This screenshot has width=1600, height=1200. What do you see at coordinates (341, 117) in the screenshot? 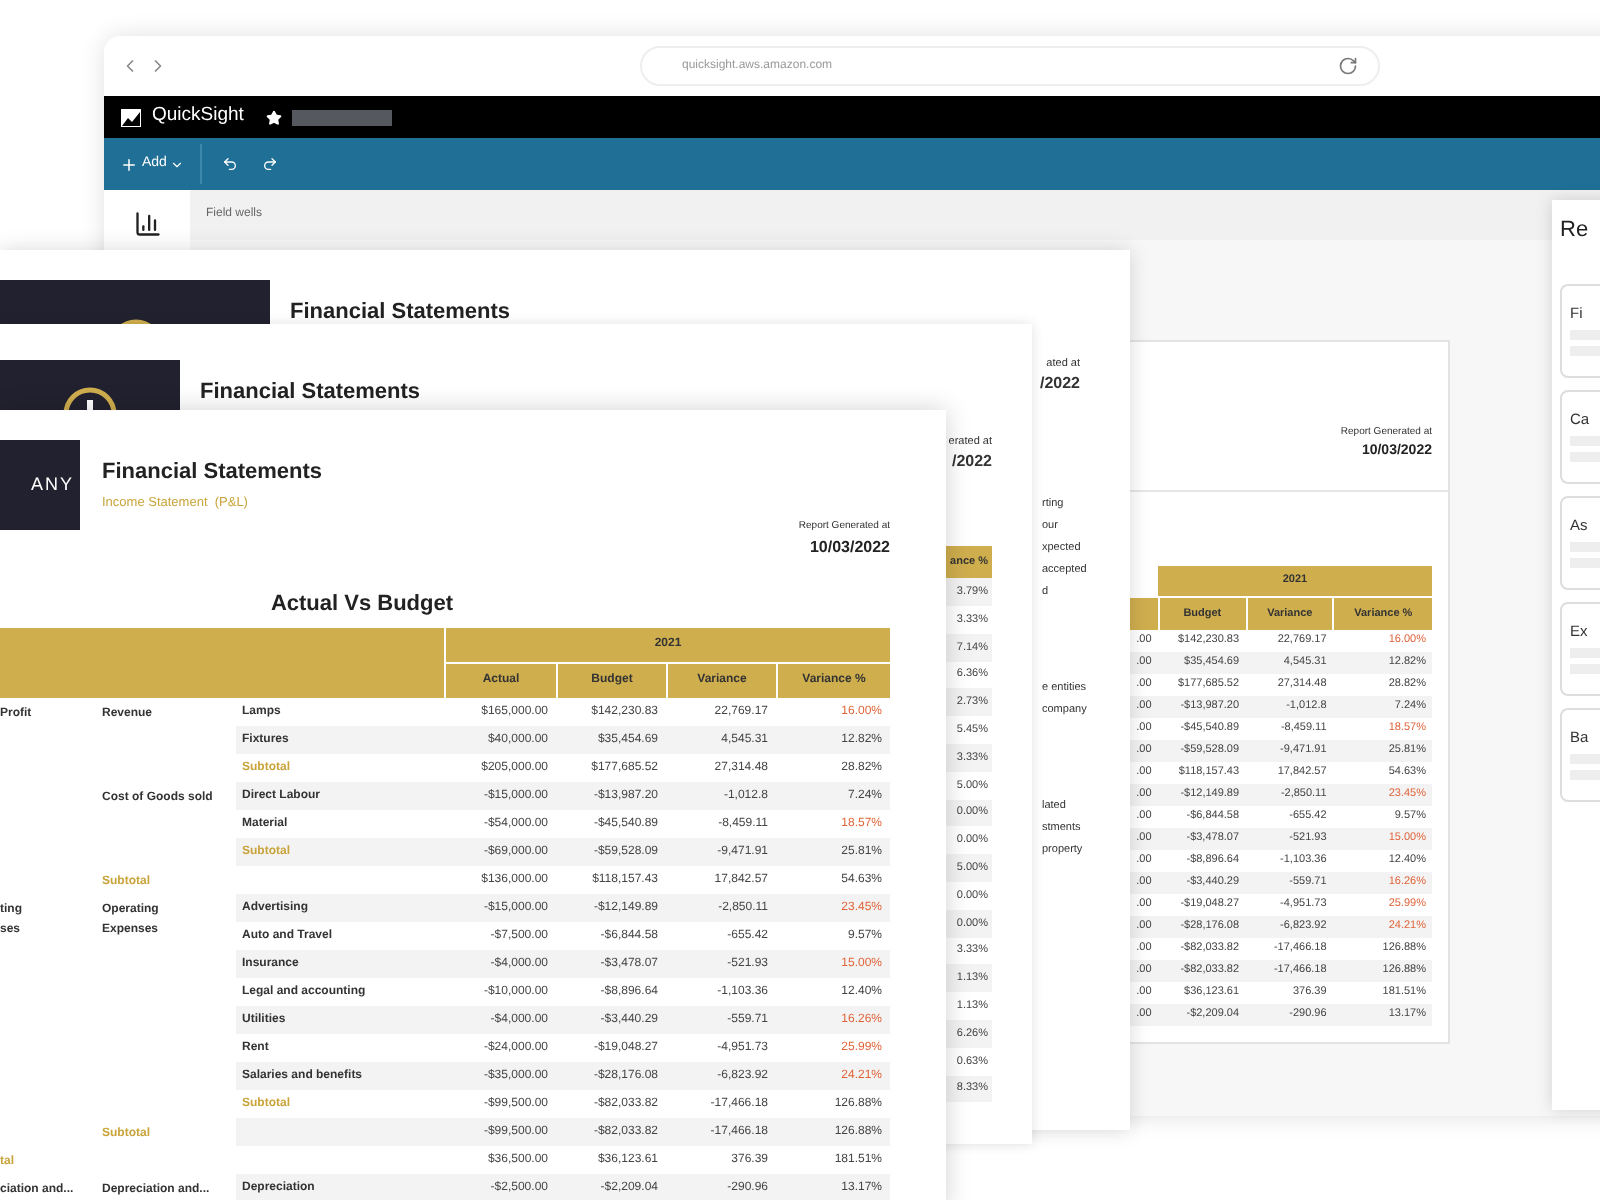
I see `redacted-bar` at bounding box center [341, 117].